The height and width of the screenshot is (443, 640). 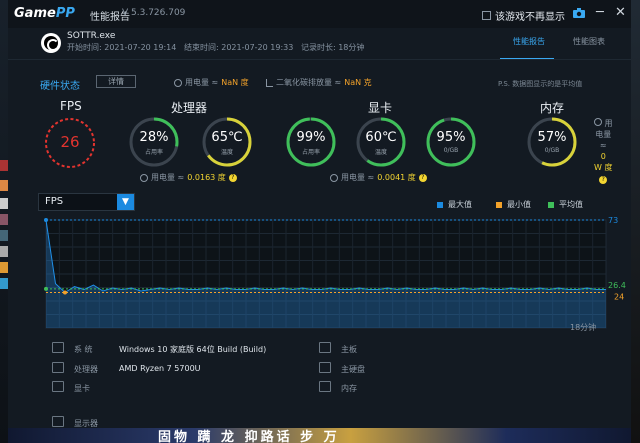 I want to click on memory-usage-value: 57%, so click(x=552, y=137).